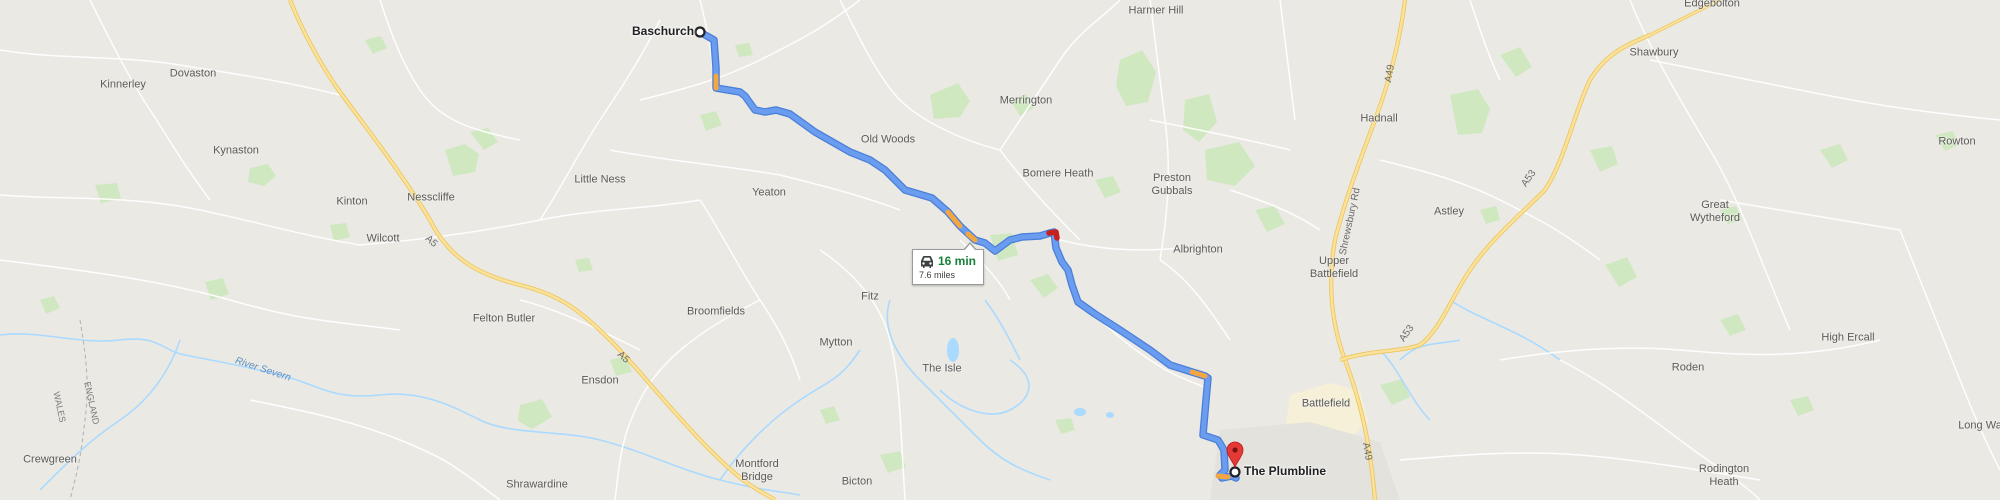 This screenshot has width=2000, height=500. What do you see at coordinates (937, 275) in the screenshot?
I see `route-distance: 7.6 miles` at bounding box center [937, 275].